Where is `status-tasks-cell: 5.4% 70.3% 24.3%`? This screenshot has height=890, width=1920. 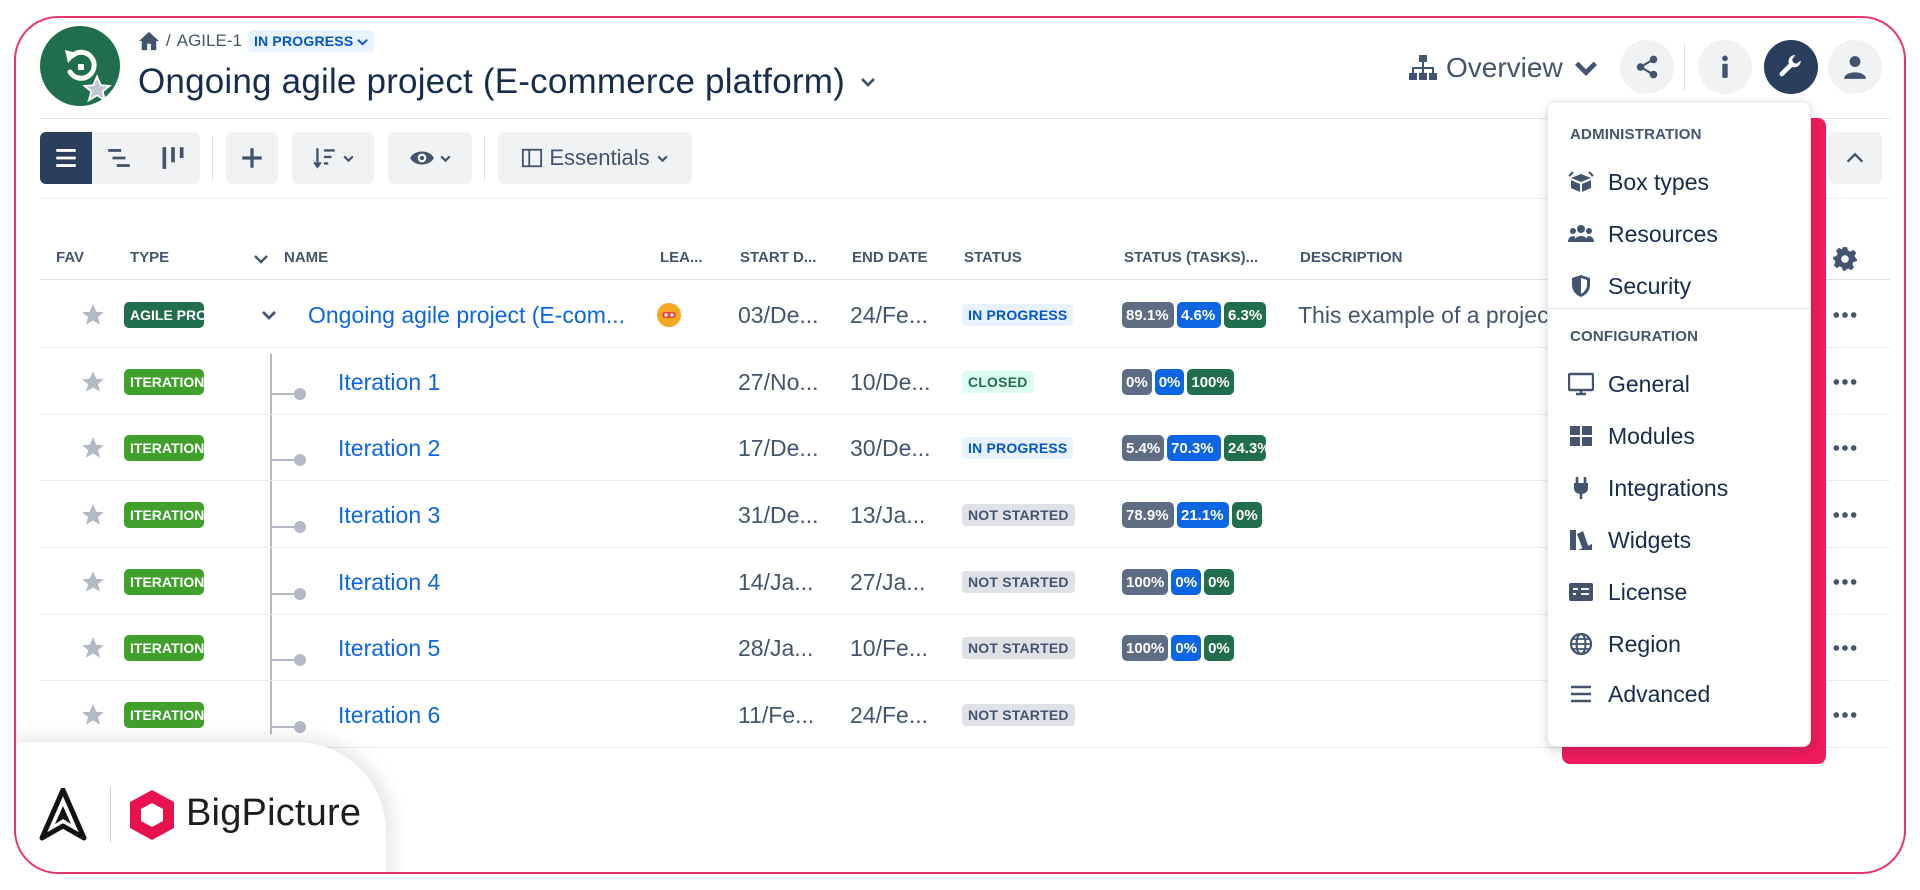 status-tasks-cell: 5.4% 70.3% 24.3% is located at coordinates (1195, 448).